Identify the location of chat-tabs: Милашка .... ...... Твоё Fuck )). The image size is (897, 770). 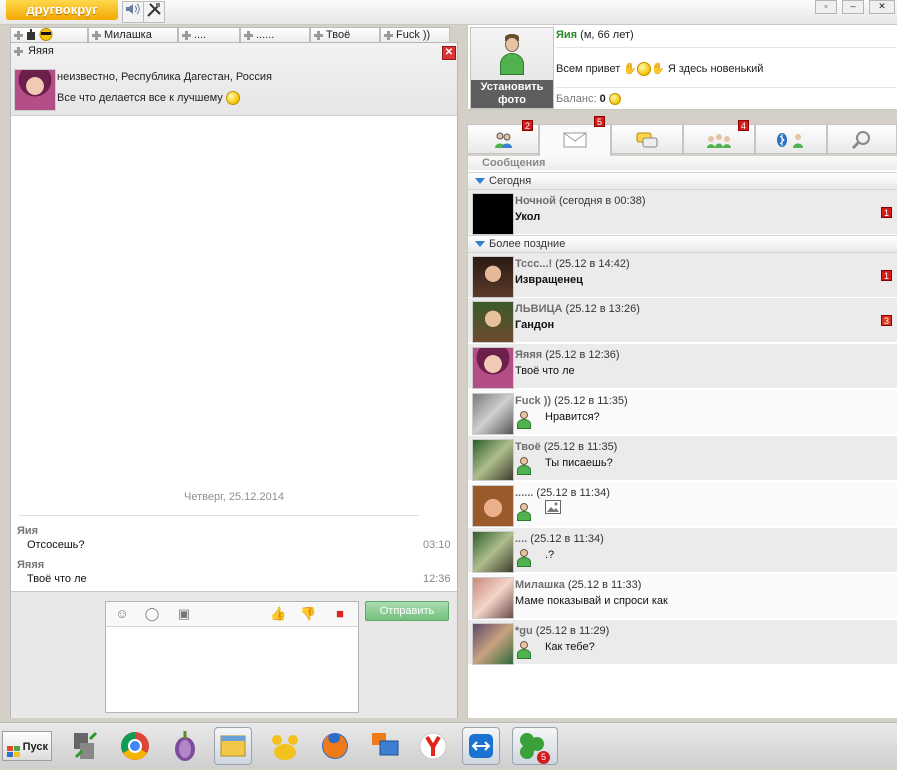
(234, 35).